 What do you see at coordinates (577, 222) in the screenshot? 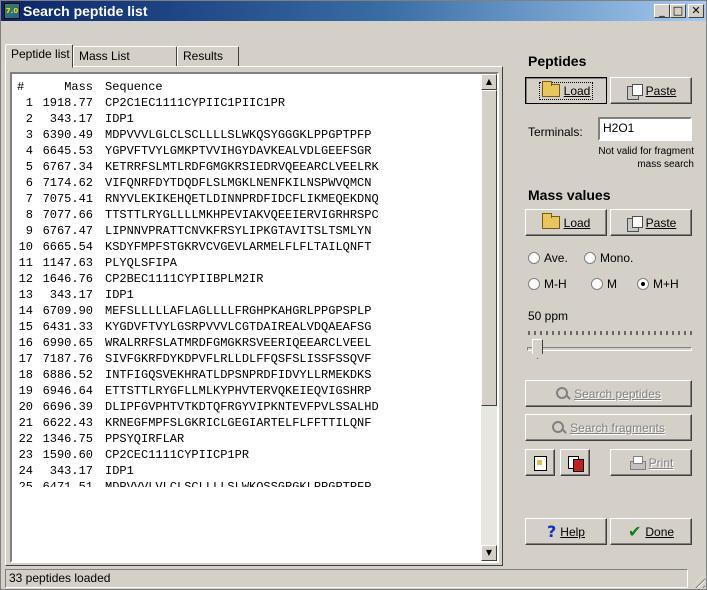
I see `load-mass-values-label: Load` at bounding box center [577, 222].